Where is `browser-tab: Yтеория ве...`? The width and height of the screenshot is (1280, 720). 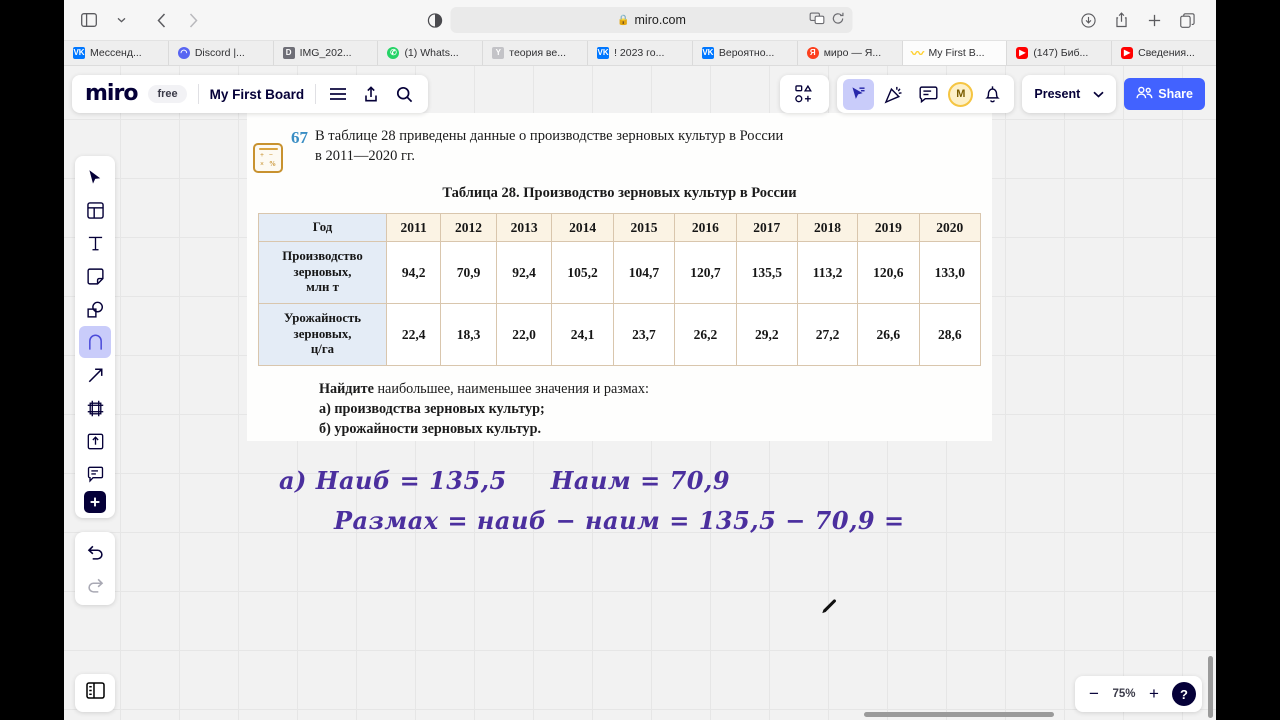
browser-tab: Yтеория ве... is located at coordinates (536, 53).